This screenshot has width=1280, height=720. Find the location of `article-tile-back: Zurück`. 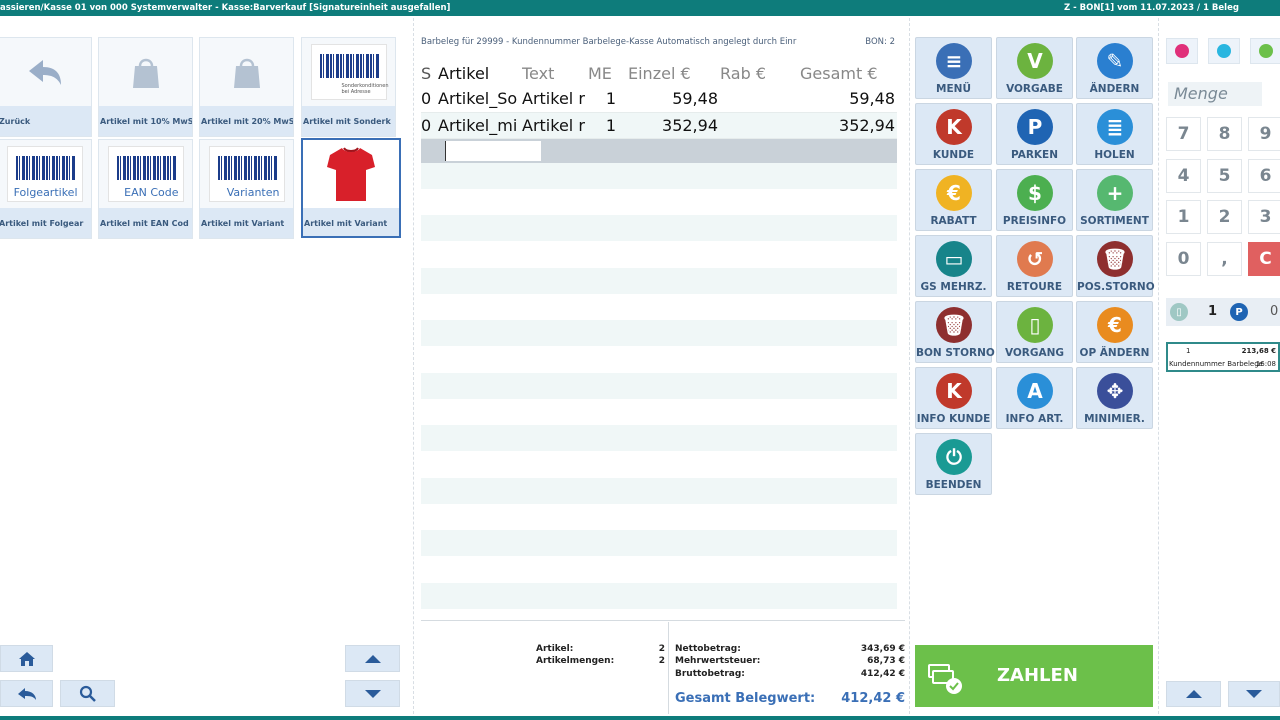

article-tile-back: Zurück is located at coordinates (46, 87).